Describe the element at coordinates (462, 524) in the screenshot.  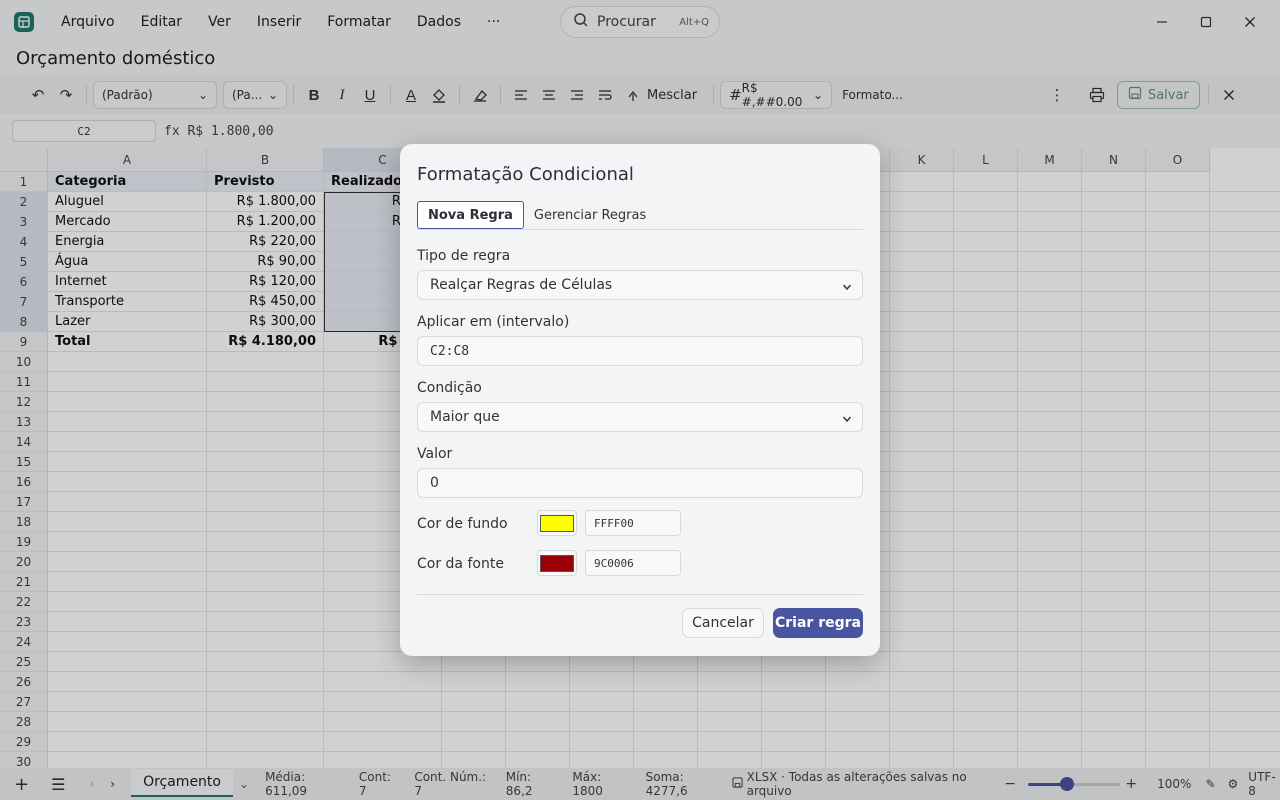
I see `background-color-label: Cor de fundo` at that location.